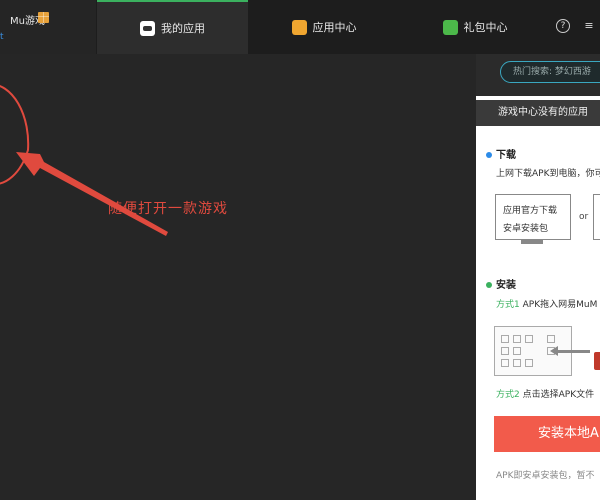 This screenshot has height=500, width=600. Describe the element at coordinates (589, 26) in the screenshot. I see `menu-icon: ≡` at that location.